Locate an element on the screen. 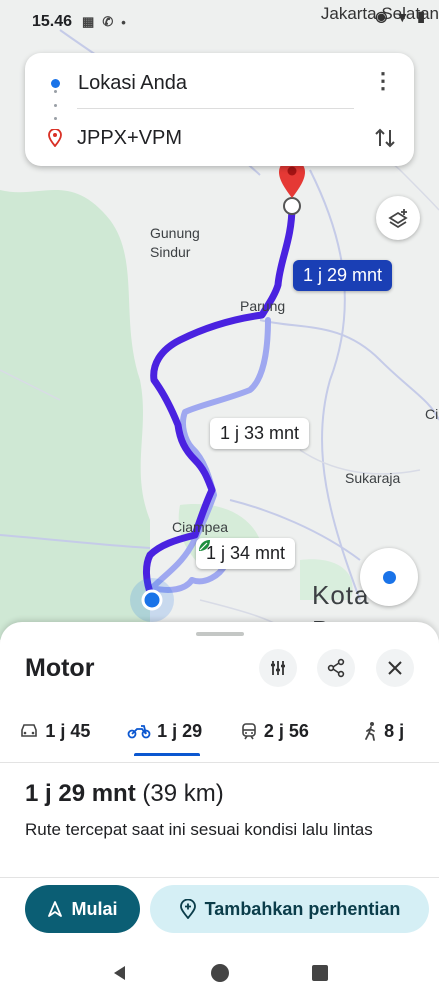  sheet-divider is located at coordinates (219, 877).